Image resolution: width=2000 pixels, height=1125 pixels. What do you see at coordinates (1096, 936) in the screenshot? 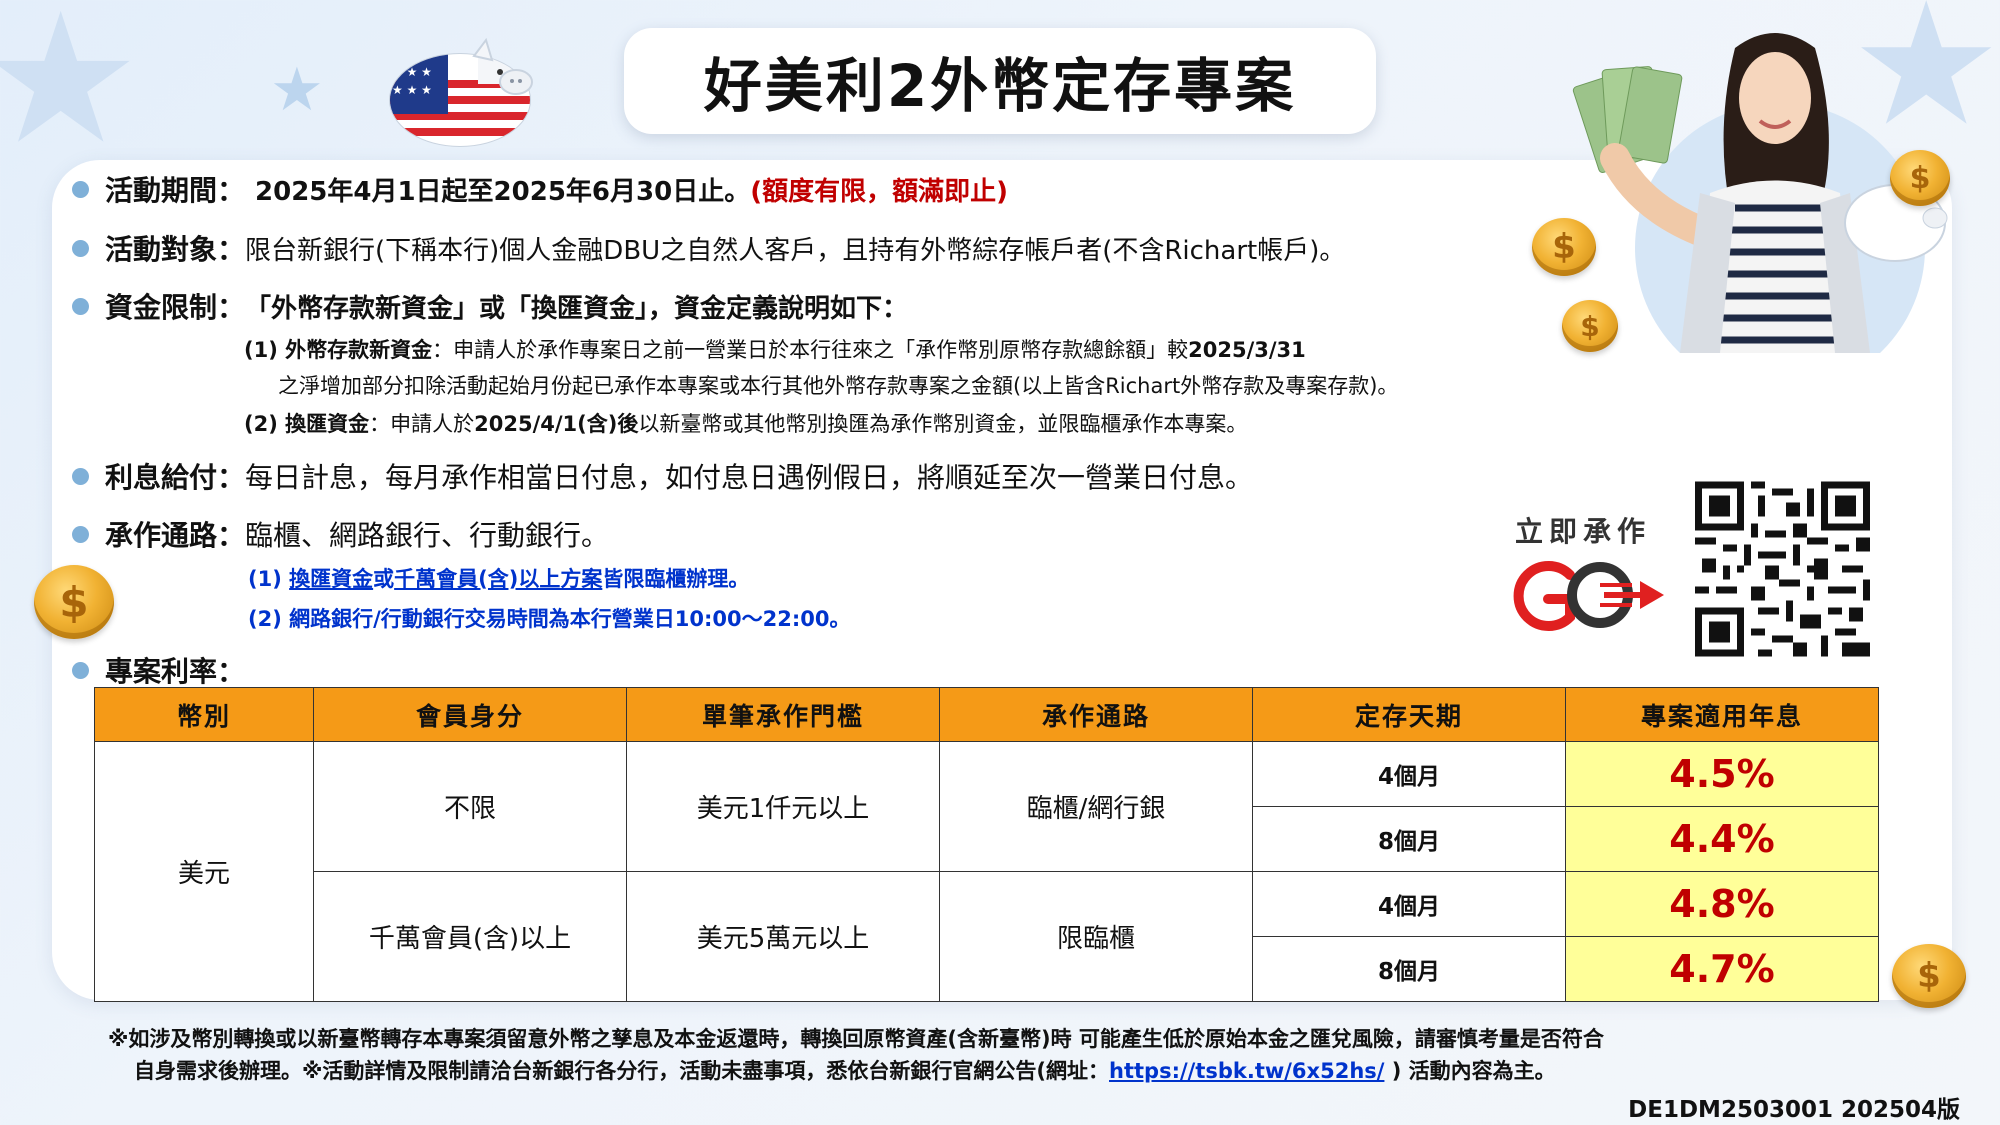
I see `channel-cell: 限臨櫃` at bounding box center [1096, 936].